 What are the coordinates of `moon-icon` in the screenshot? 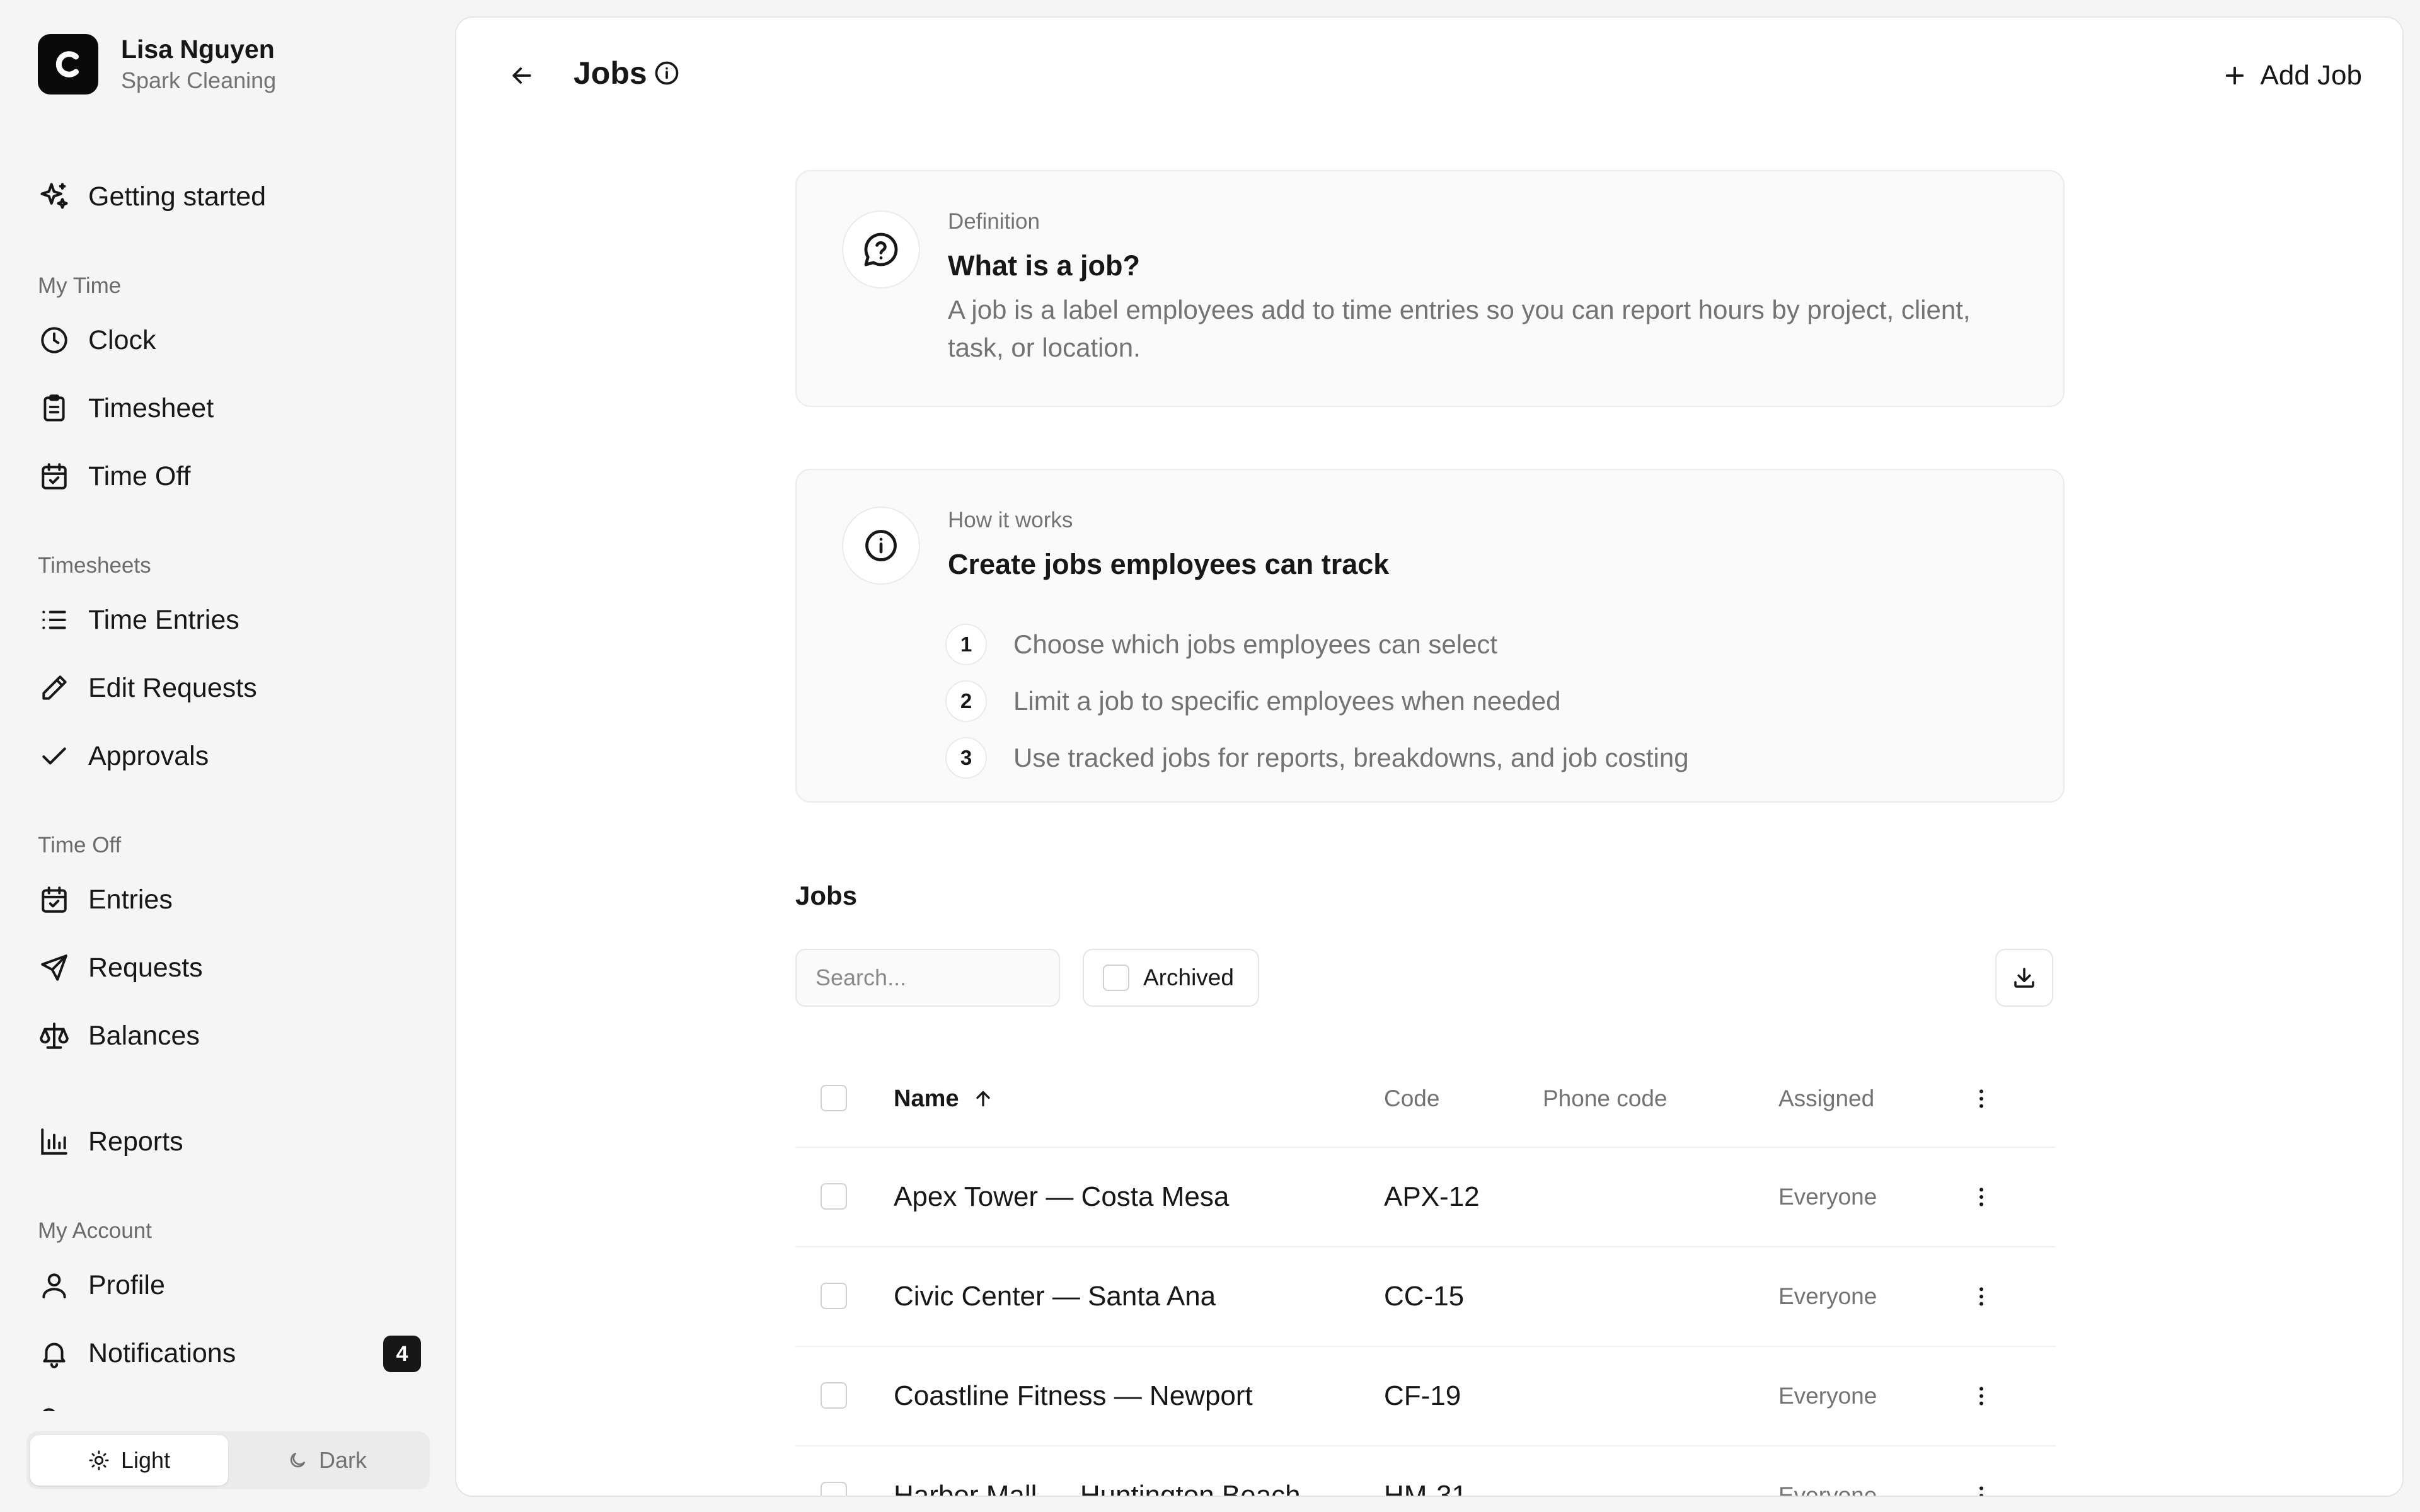 It's located at (297, 1460).